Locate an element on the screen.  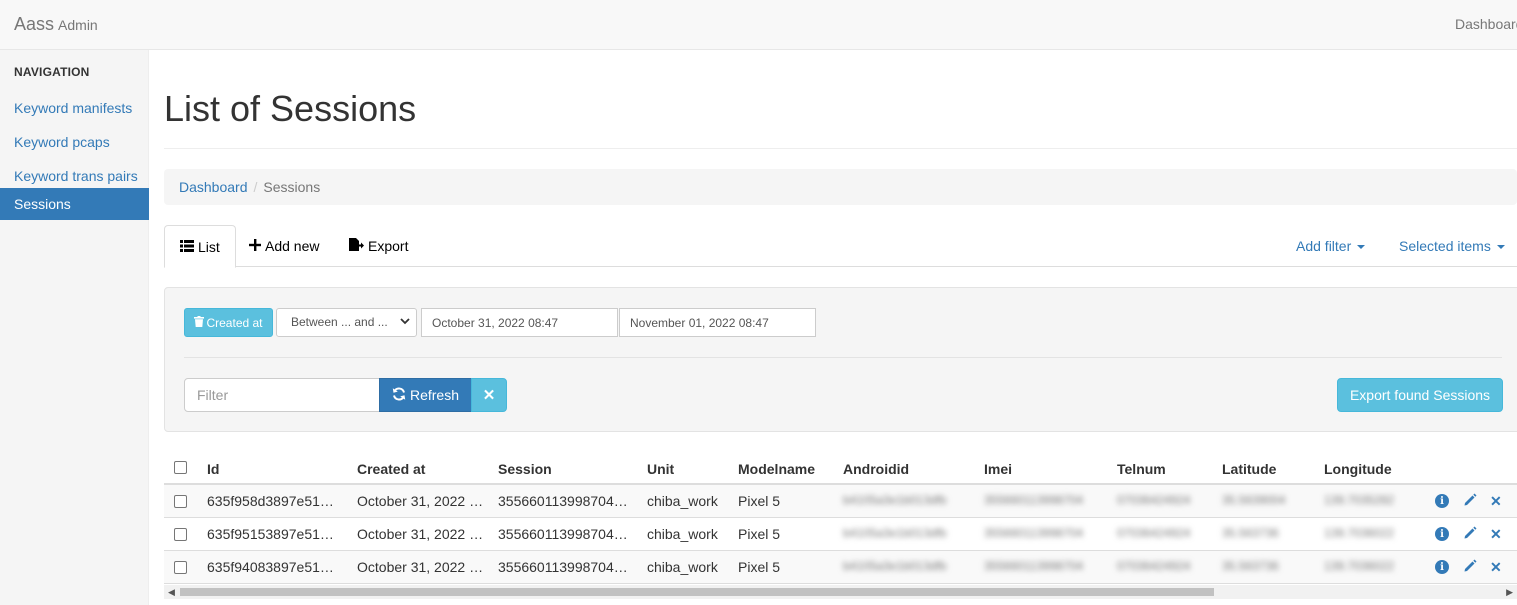
export-found-sessions-button: Export found Sessions is located at coordinates (1420, 395).